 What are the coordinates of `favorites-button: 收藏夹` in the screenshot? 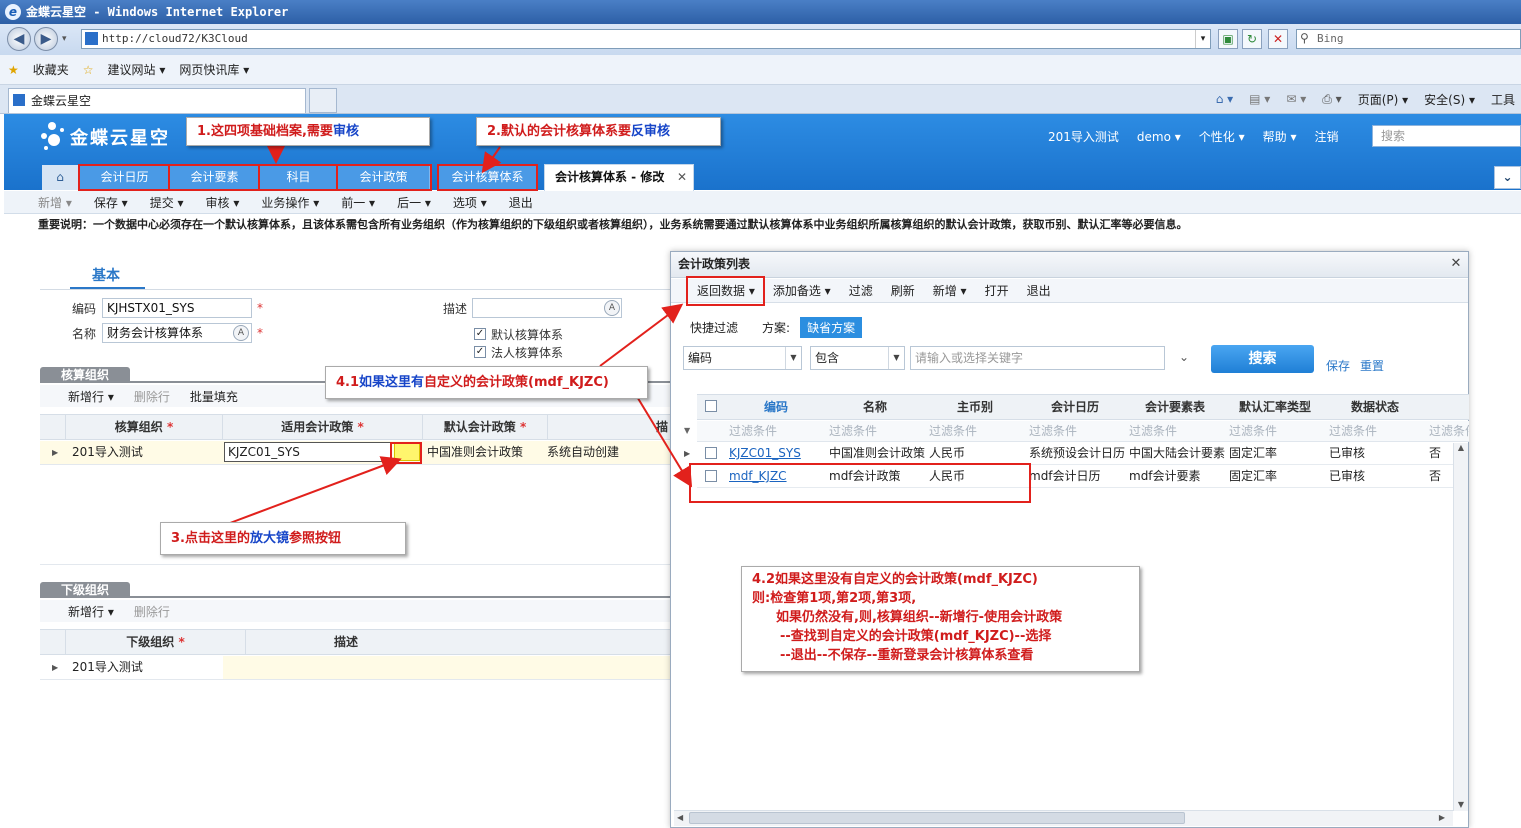 It's located at (51, 69).